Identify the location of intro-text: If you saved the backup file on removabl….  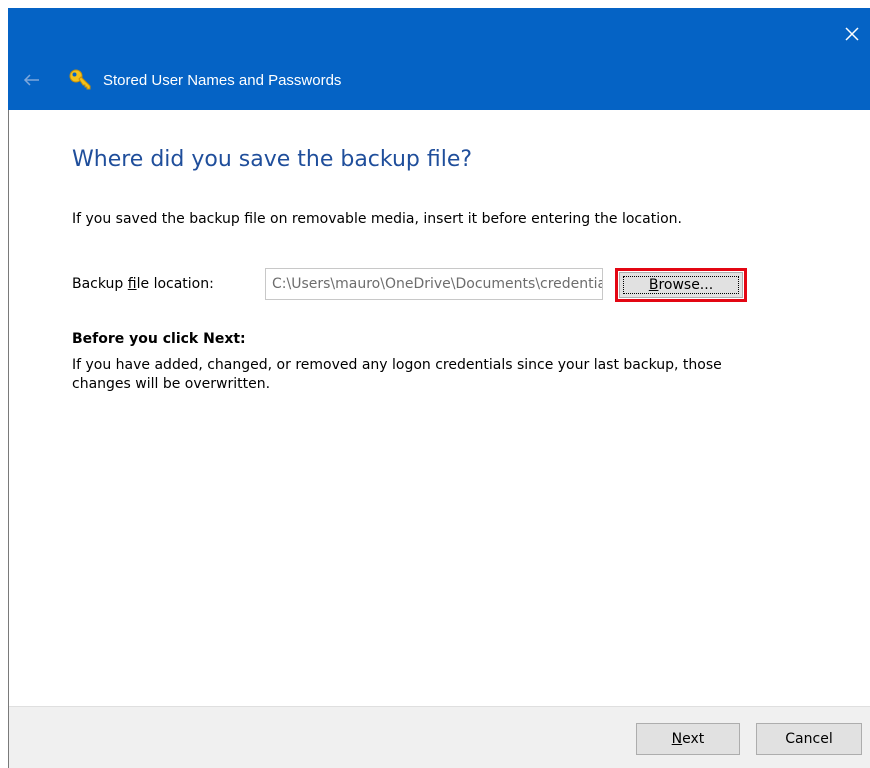
(377, 219).